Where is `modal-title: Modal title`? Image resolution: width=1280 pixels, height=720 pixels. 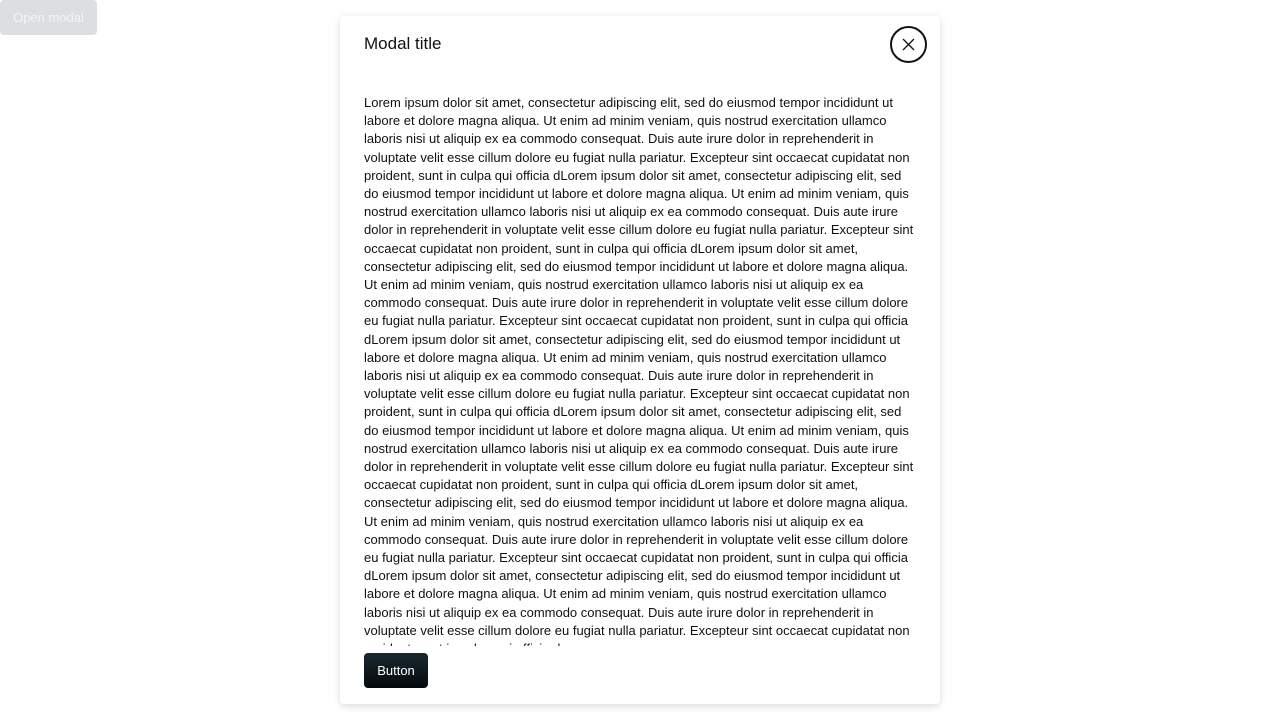 modal-title: Modal title is located at coordinates (403, 43).